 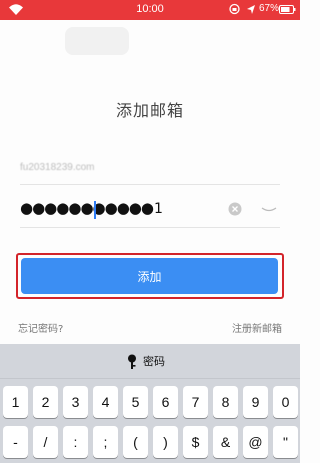 What do you see at coordinates (135, 402) in the screenshot?
I see `keyboard-key: 5` at bounding box center [135, 402].